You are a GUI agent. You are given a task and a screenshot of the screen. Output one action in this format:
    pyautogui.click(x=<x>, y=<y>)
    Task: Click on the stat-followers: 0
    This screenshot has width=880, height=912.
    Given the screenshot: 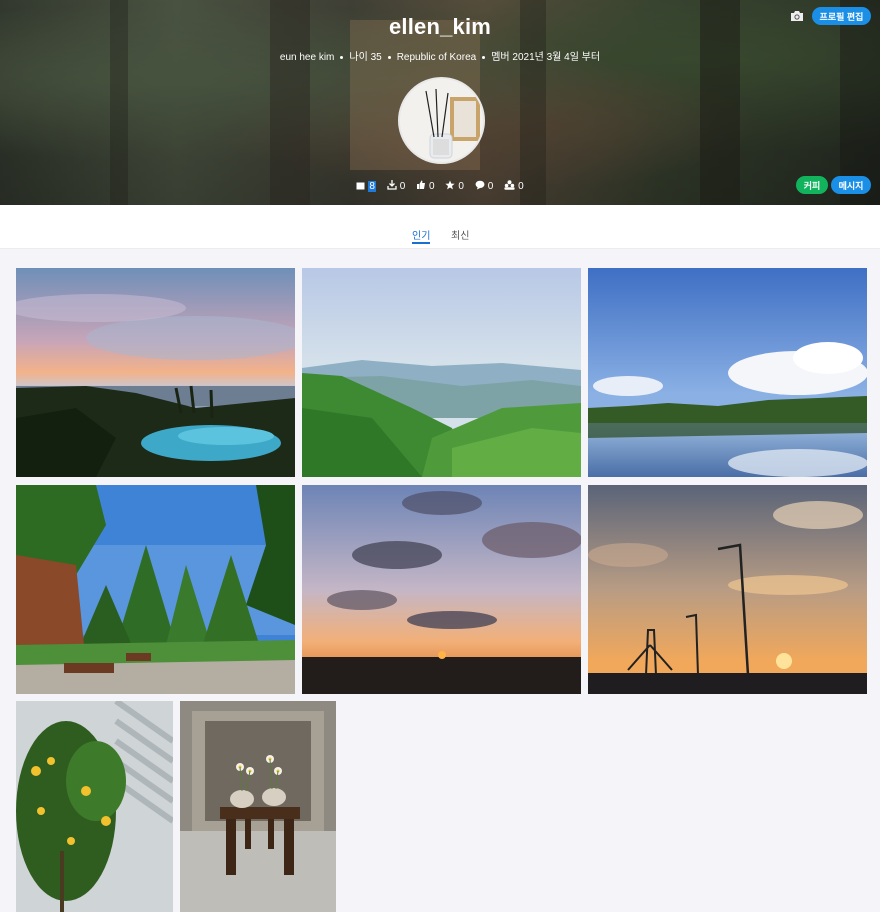 What is the action you would take?
    pyautogui.click(x=514, y=186)
    